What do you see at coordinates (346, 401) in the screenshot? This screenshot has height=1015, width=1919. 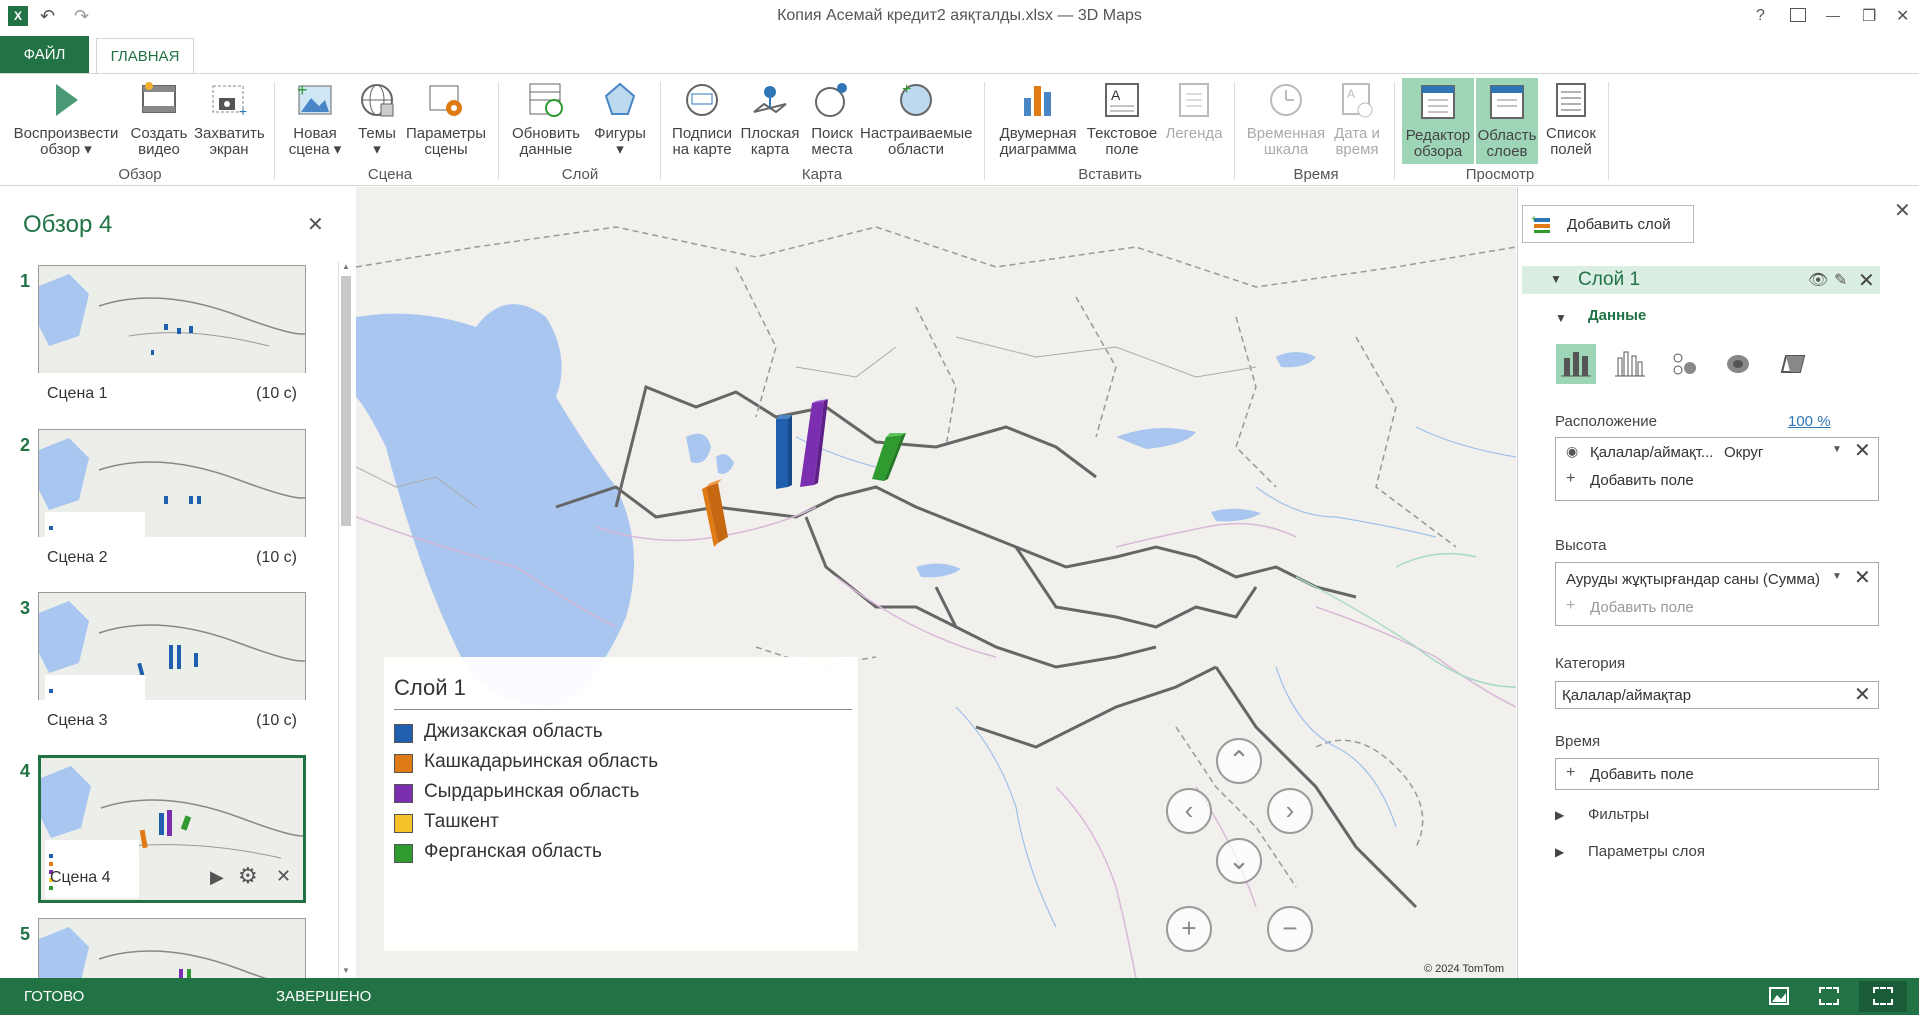 I see `scroll-thumb` at bounding box center [346, 401].